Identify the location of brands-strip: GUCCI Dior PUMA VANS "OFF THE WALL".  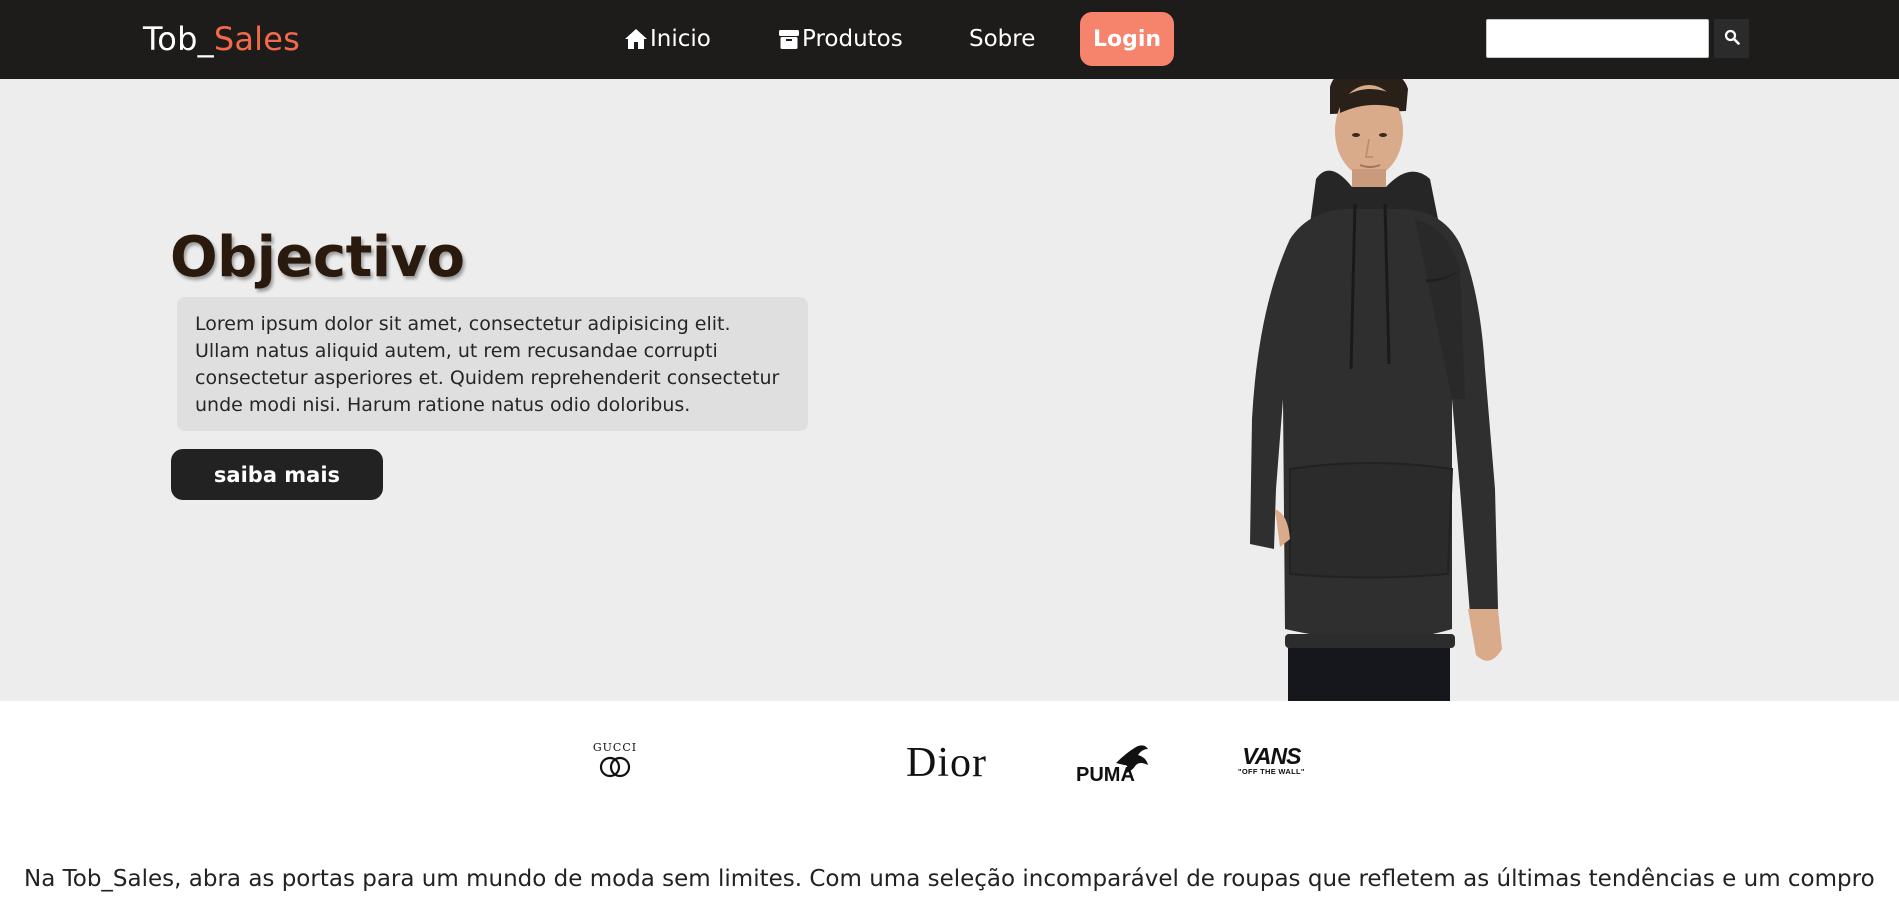
(949, 761).